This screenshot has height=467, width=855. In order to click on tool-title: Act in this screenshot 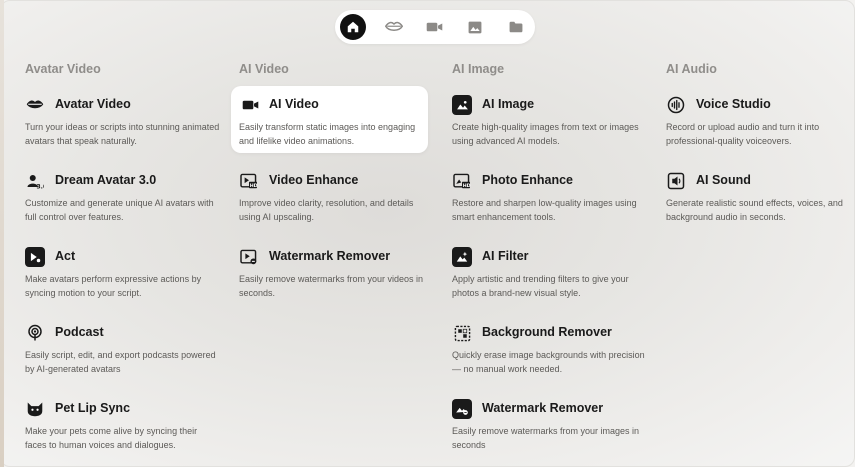, I will do `click(65, 256)`.